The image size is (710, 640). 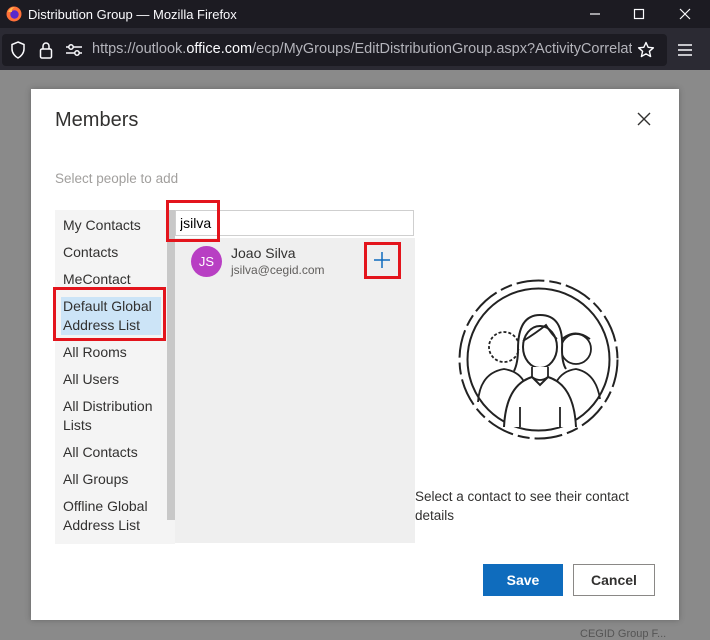 What do you see at coordinates (355, 14) in the screenshot?
I see `window-titlebar: Distribution Group — Mozilla Firefox` at bounding box center [355, 14].